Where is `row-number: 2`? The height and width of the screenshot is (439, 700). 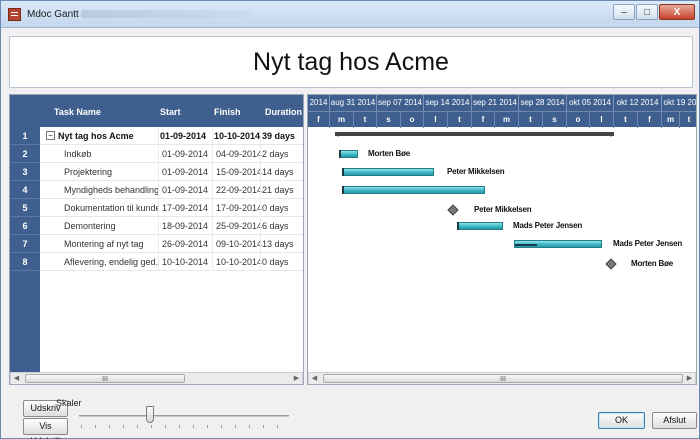
row-number: 2 is located at coordinates (25, 154).